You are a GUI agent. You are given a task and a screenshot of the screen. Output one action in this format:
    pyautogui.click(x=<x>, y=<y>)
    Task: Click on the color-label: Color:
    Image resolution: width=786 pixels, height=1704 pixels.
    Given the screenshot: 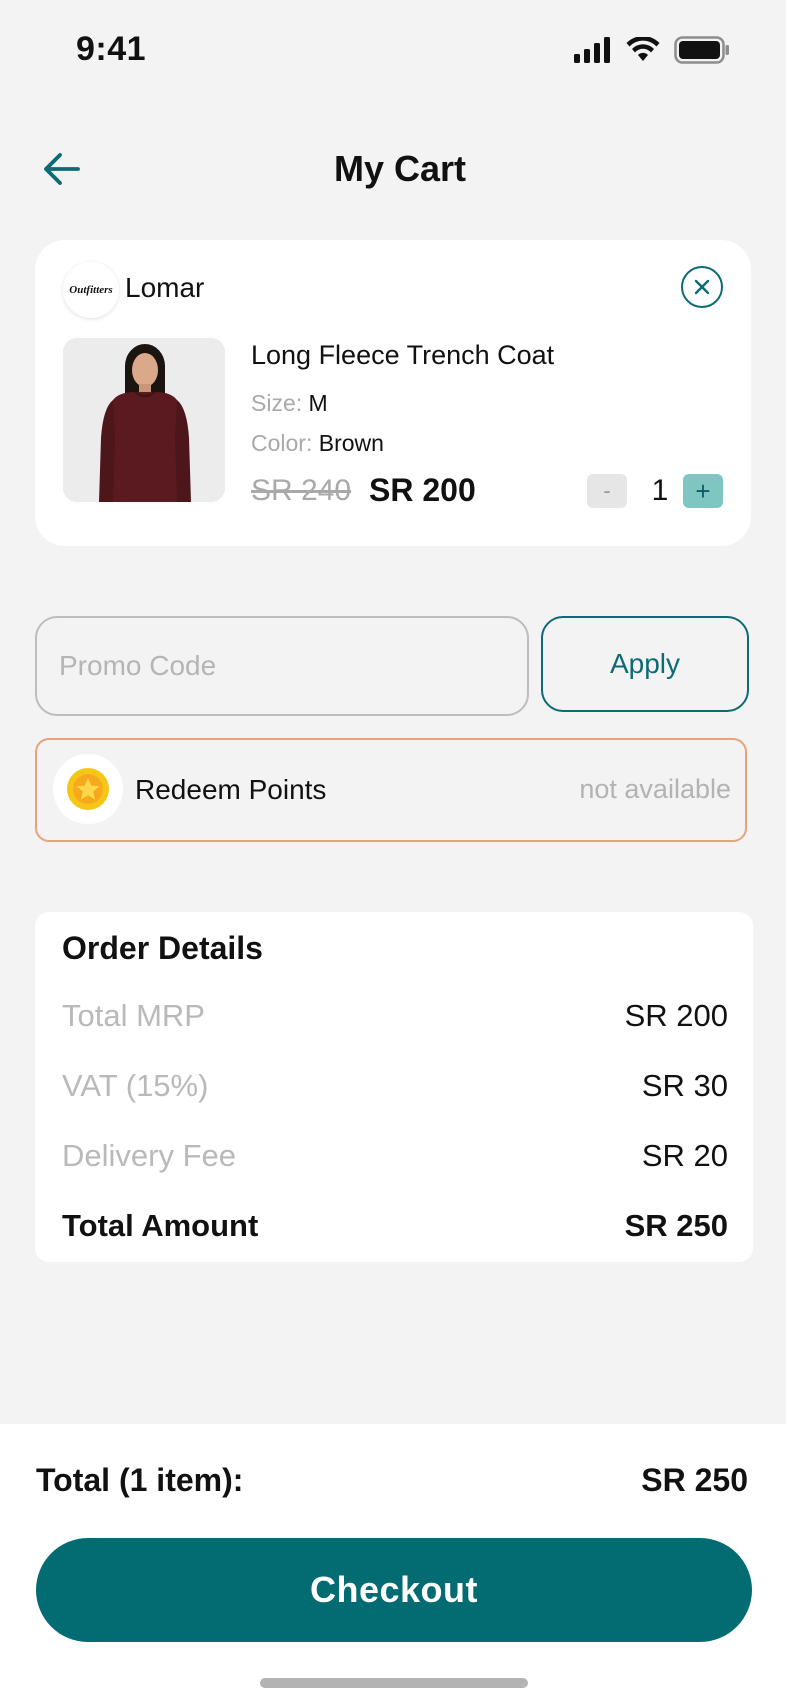 What is the action you would take?
    pyautogui.click(x=282, y=443)
    